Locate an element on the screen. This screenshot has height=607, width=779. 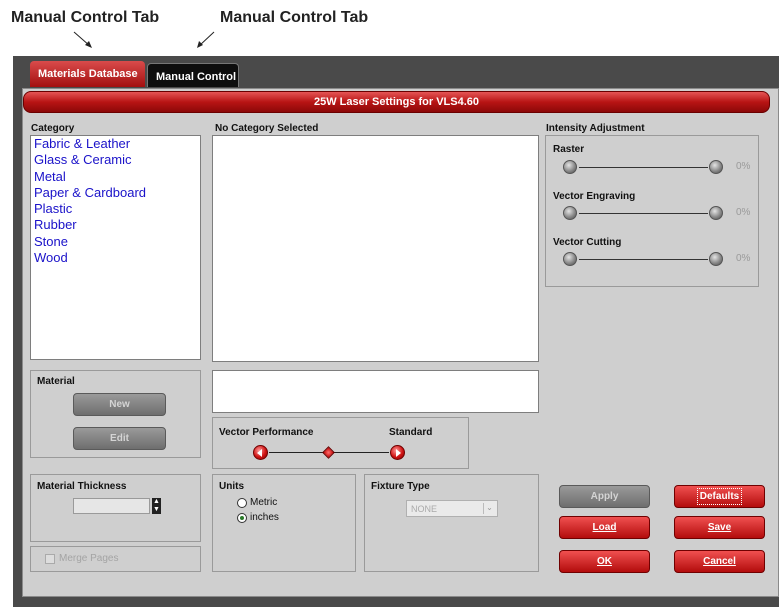
vector-cutting-track is located at coordinates (643, 259).